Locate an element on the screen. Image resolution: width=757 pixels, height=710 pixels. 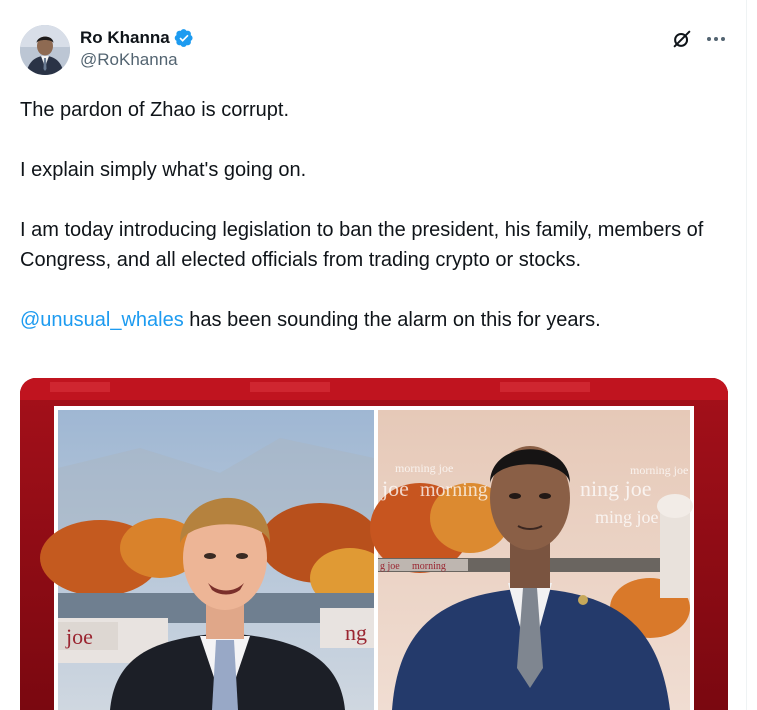
avatar is located at coordinates (45, 50).